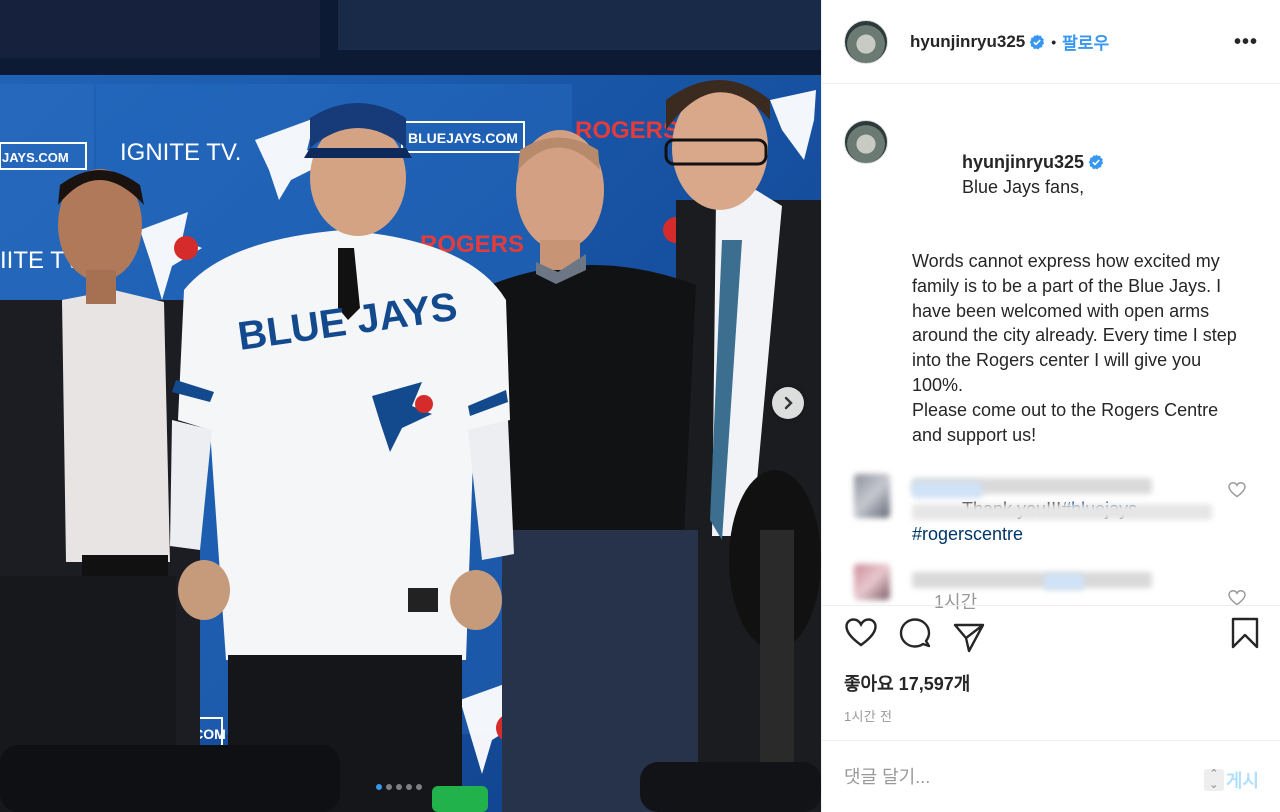  Describe the element at coordinates (868, 716) in the screenshot. I see `post-timestamp: 1시간 전` at that location.